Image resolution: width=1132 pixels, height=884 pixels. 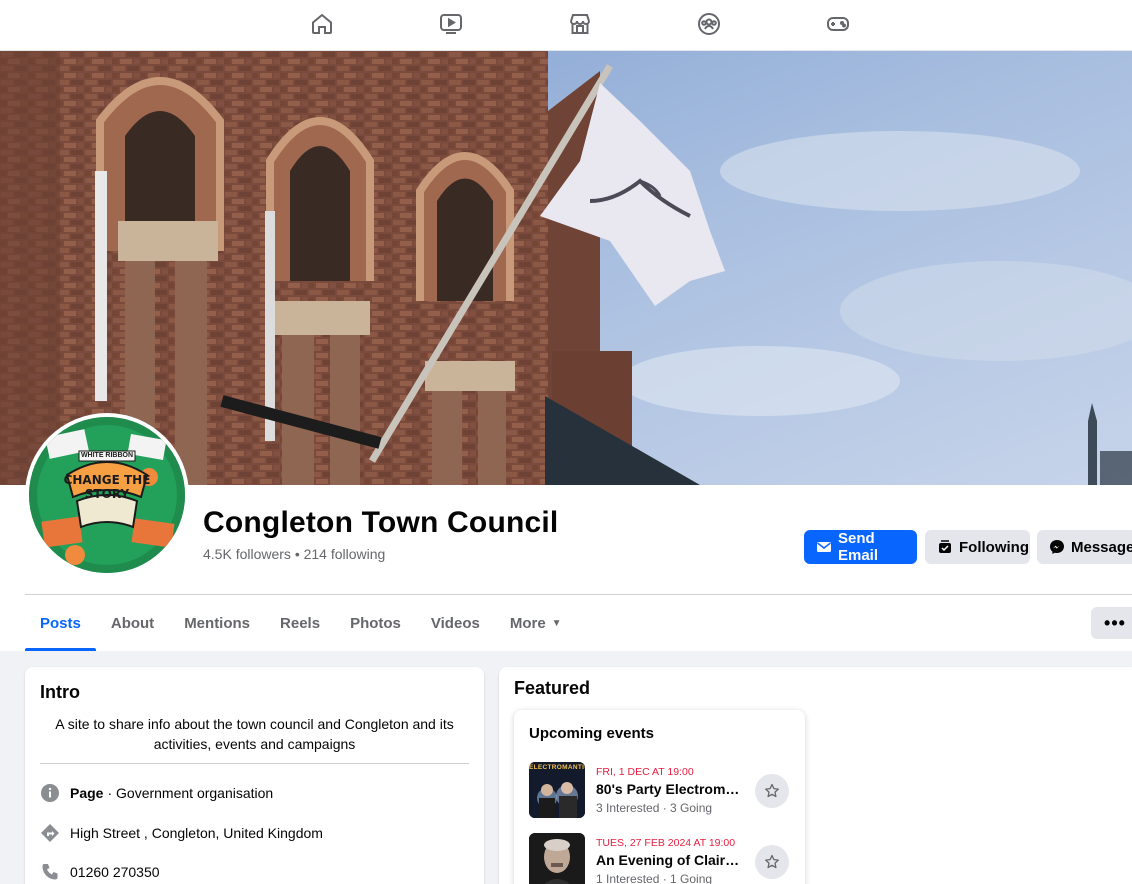 What do you see at coordinates (1057, 547) in the screenshot?
I see `messenger-icon` at bounding box center [1057, 547].